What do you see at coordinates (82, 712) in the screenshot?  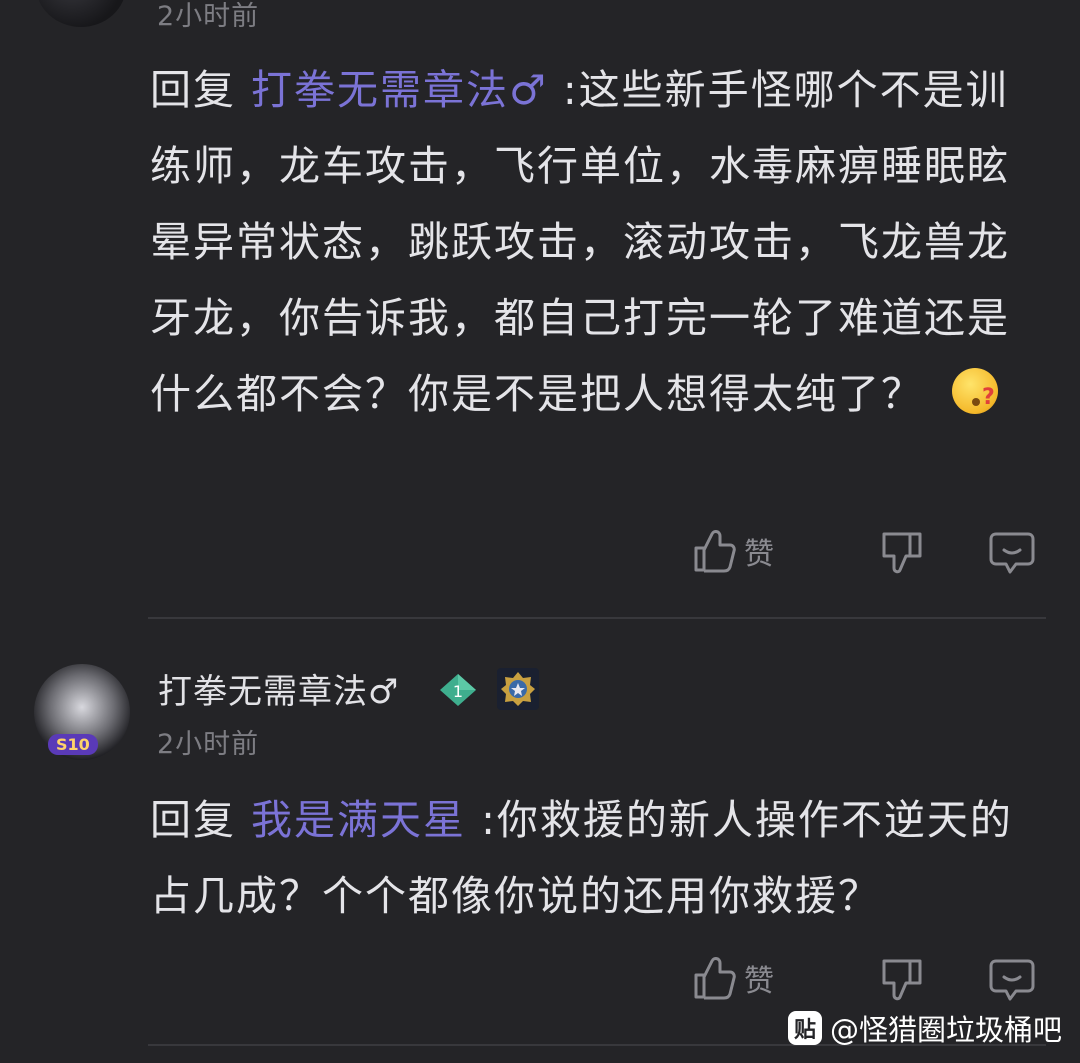 I see `user-avatar: S10` at bounding box center [82, 712].